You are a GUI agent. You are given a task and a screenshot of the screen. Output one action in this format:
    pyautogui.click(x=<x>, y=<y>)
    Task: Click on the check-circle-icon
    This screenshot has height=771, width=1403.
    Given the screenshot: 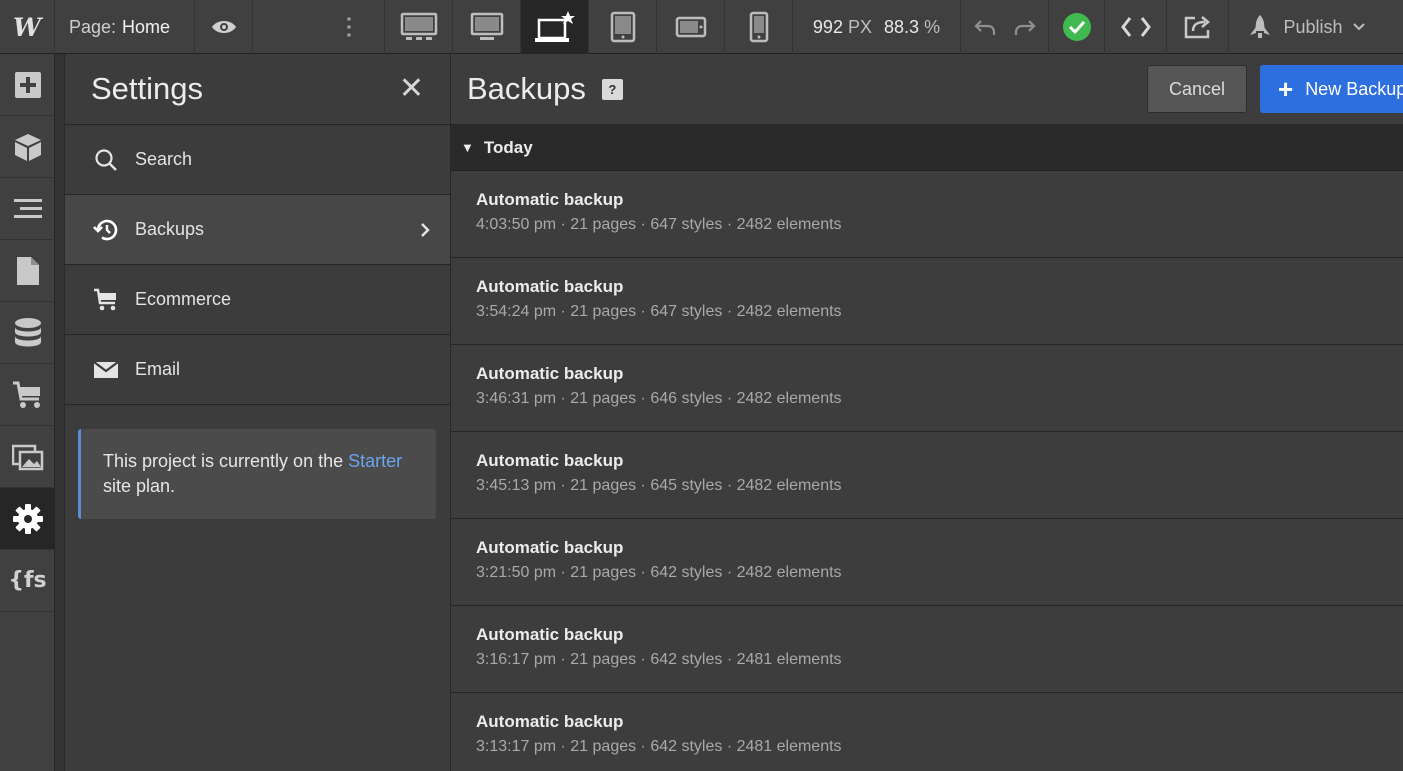 What is the action you would take?
    pyautogui.click(x=1076, y=27)
    